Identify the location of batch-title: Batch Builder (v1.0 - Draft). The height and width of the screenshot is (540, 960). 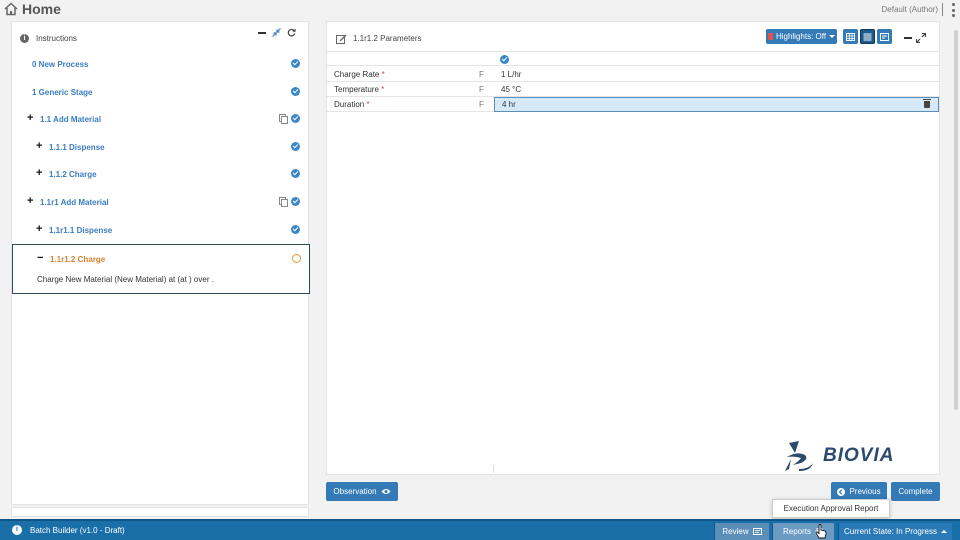
(77, 530).